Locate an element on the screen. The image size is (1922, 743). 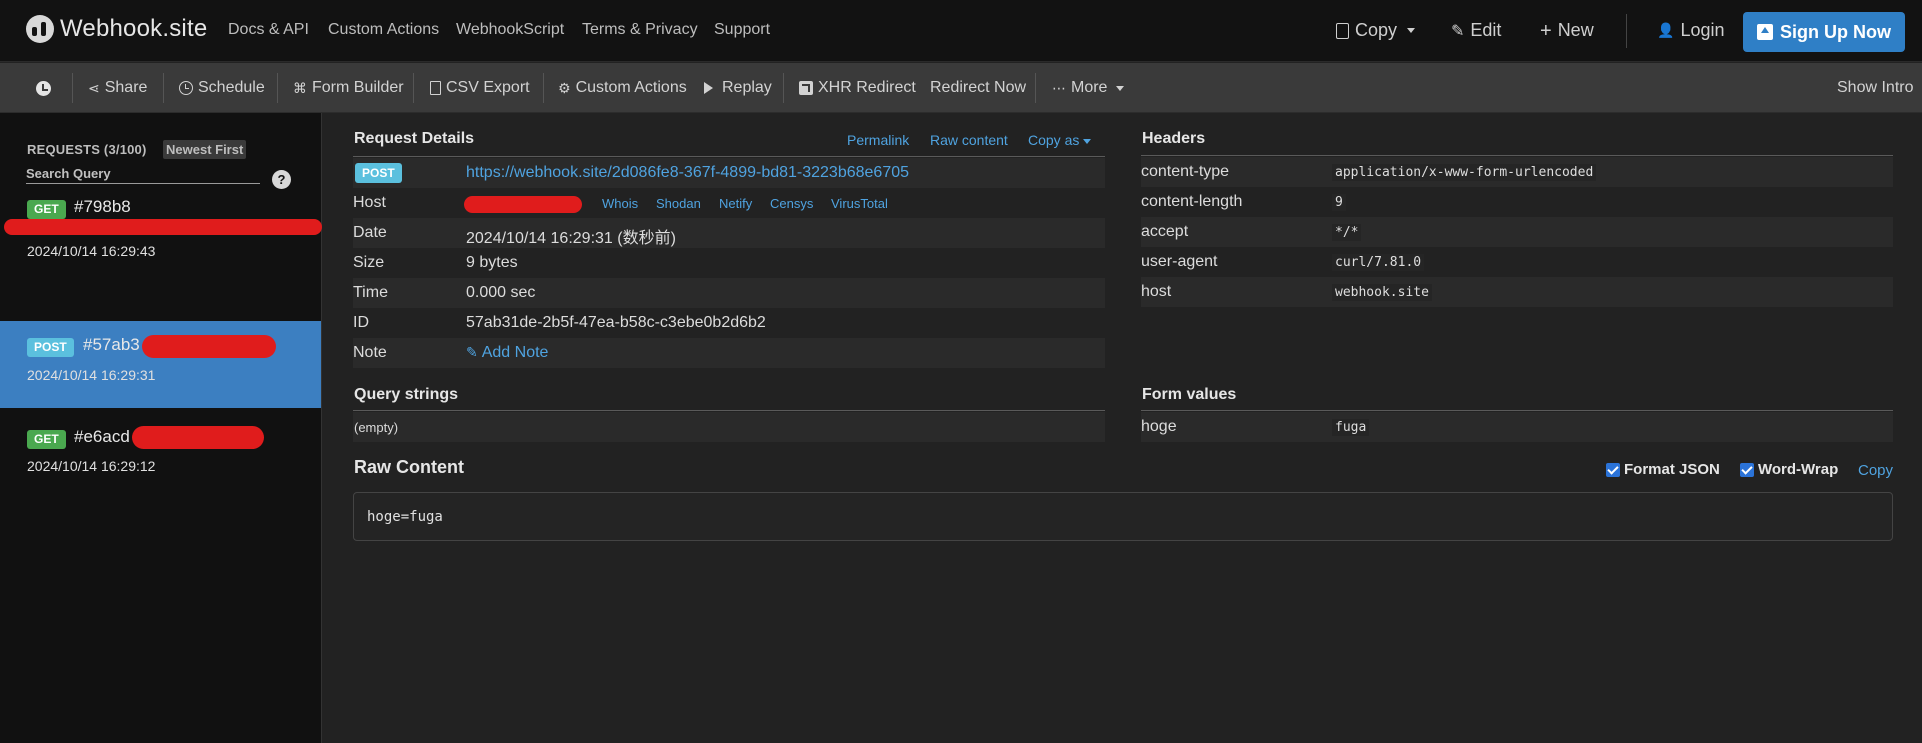
host-label: Host is located at coordinates (369, 202).